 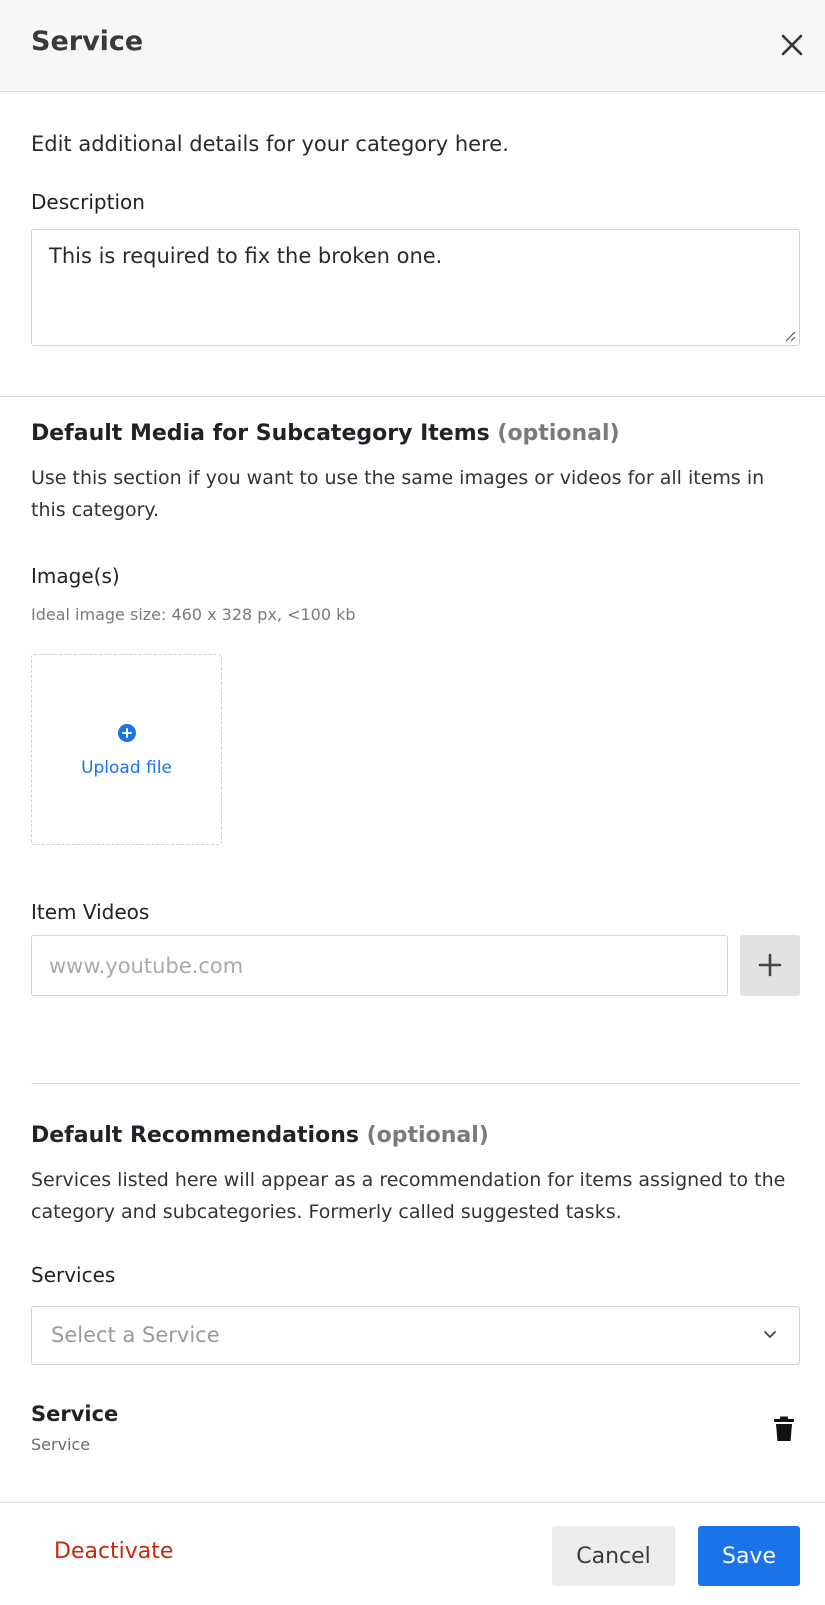 I want to click on close-icon, so click(x=792, y=45).